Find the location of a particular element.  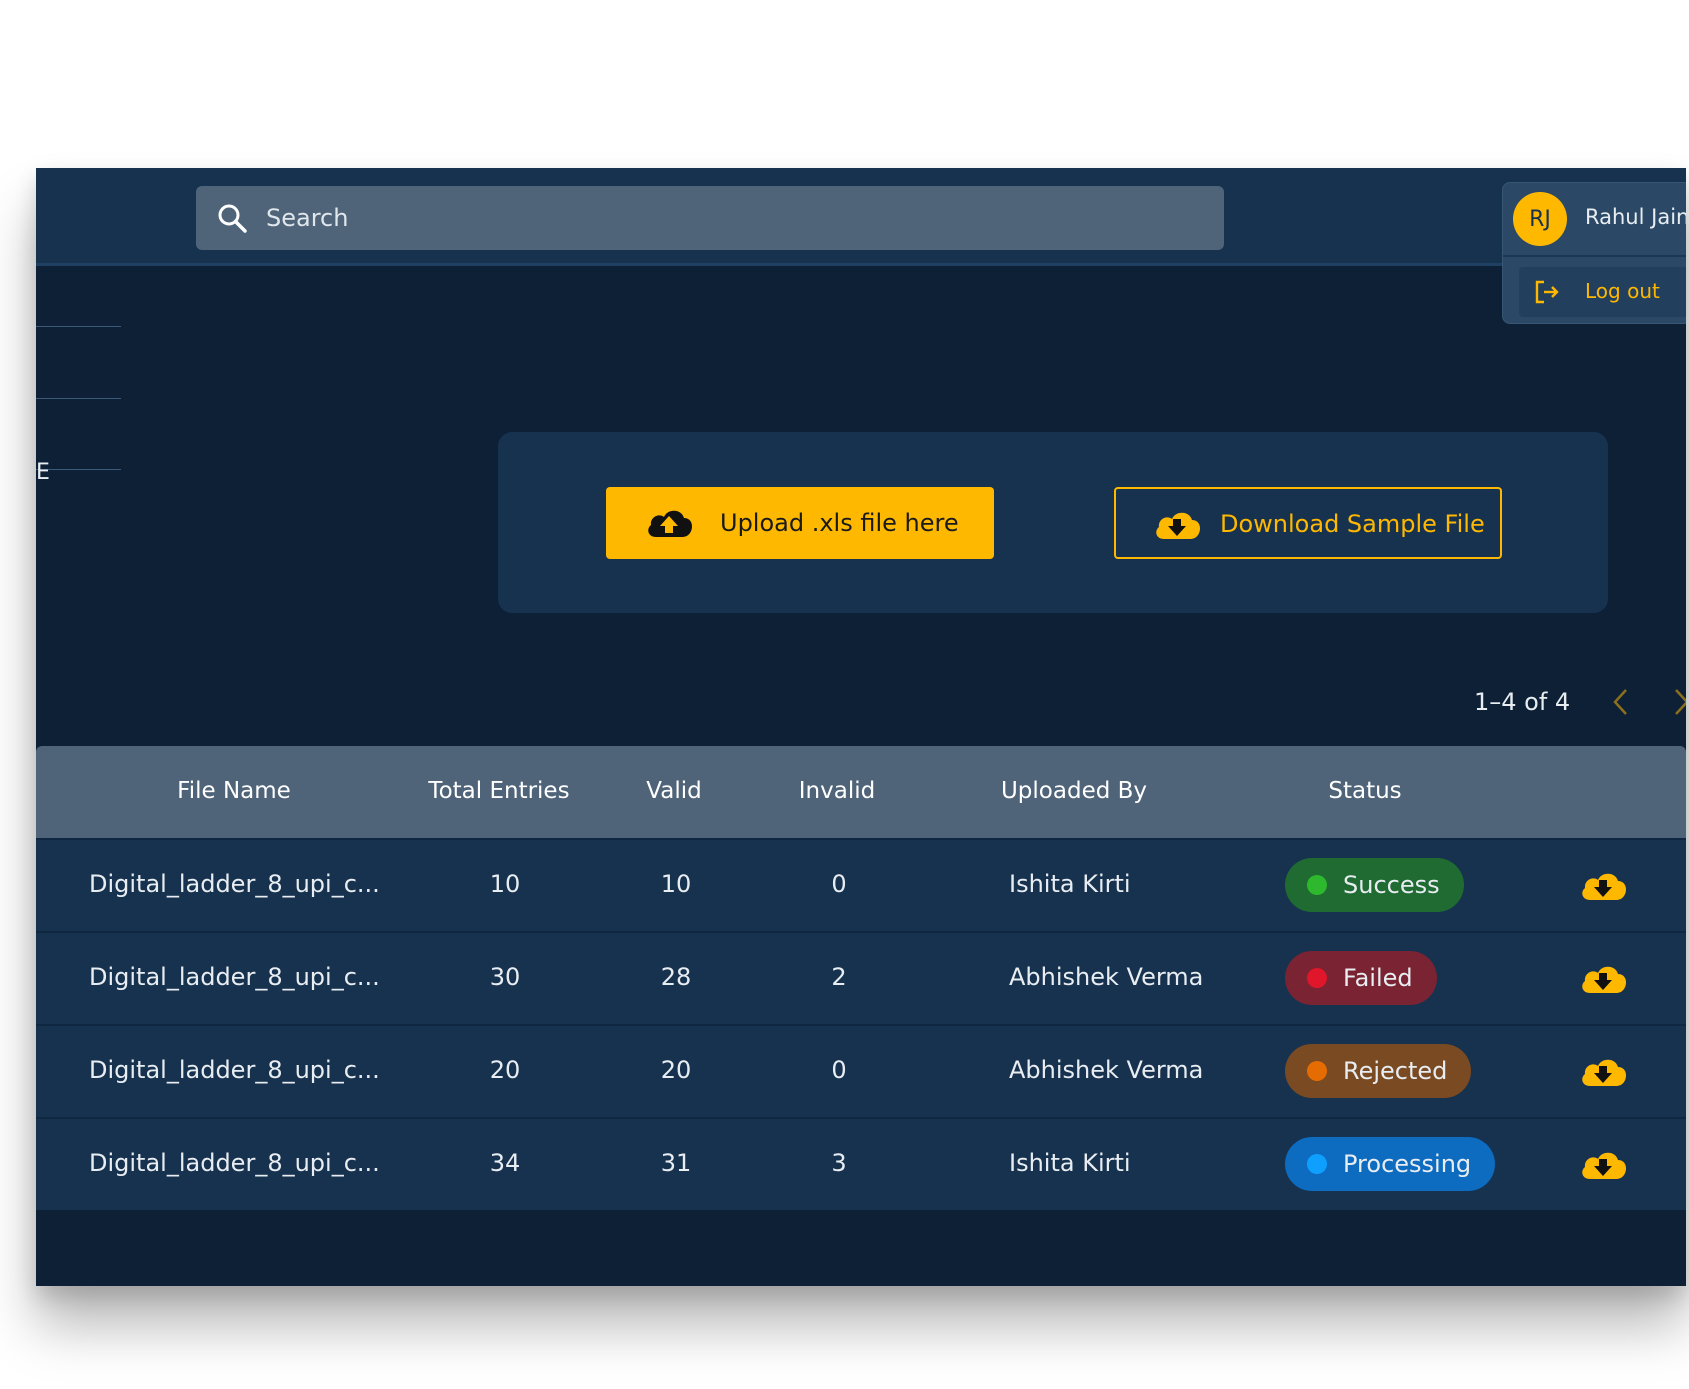

invalid-cell: 2 is located at coordinates (839, 977).